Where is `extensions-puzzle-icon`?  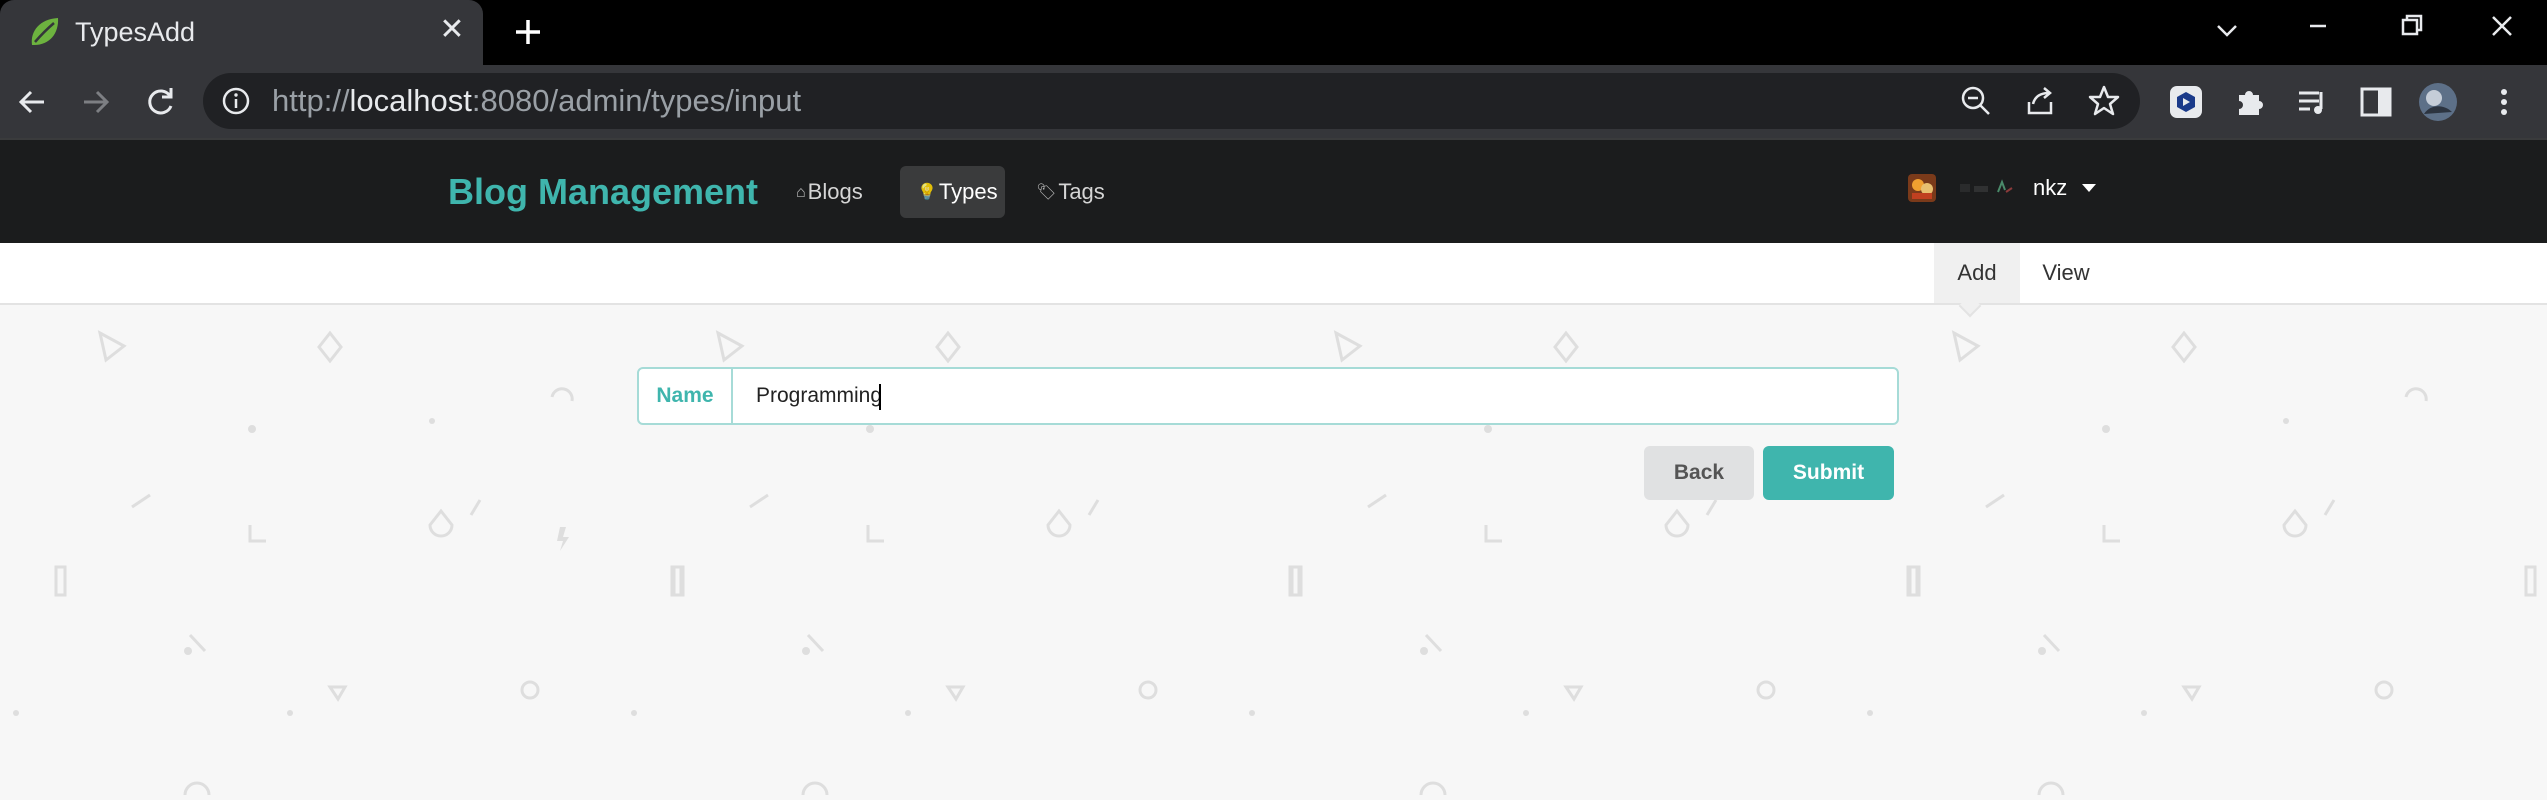
extensions-puzzle-icon is located at coordinates (2250, 102).